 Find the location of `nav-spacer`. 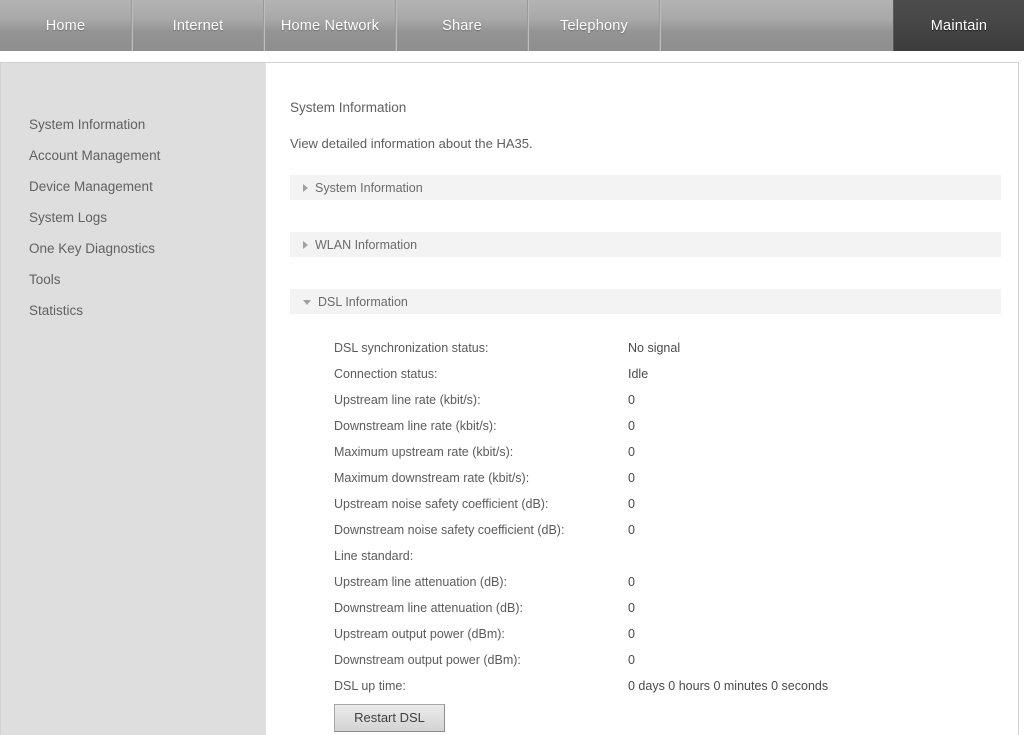

nav-spacer is located at coordinates (776, 25).